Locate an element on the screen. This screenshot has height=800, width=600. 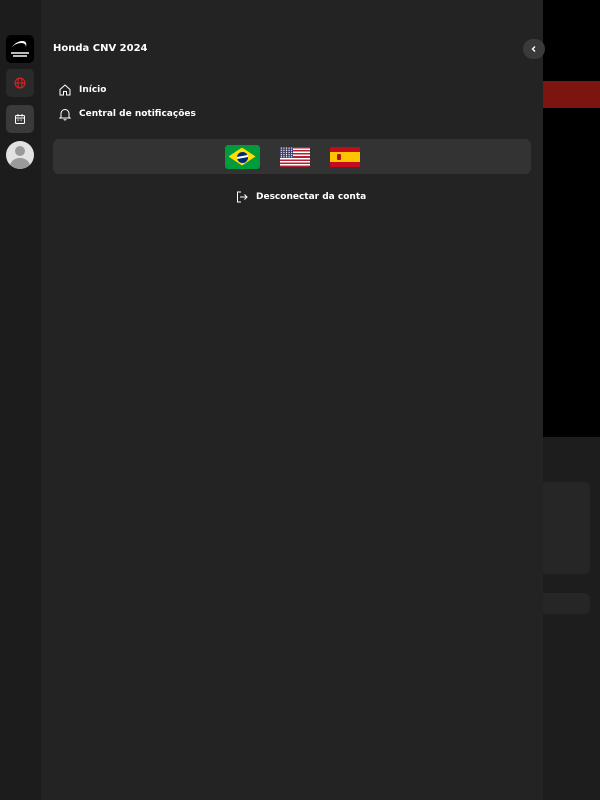
logout-icon is located at coordinates (242, 197).